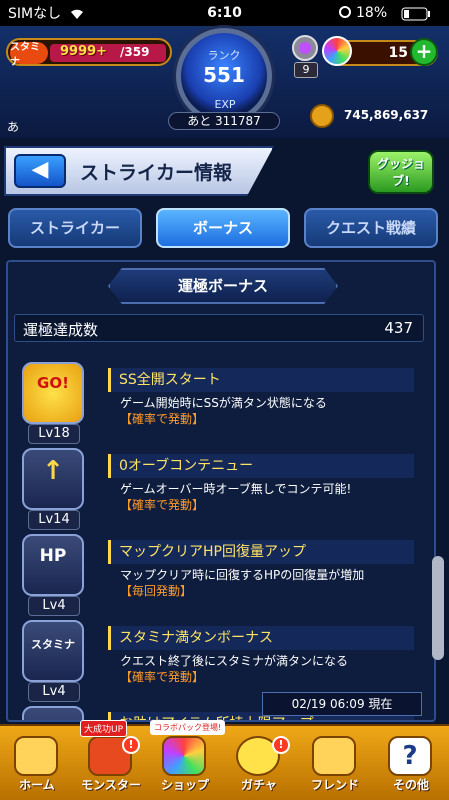  What do you see at coordinates (188, 727) in the screenshot?
I see `nav-badge: コラボパック登場!` at bounding box center [188, 727].